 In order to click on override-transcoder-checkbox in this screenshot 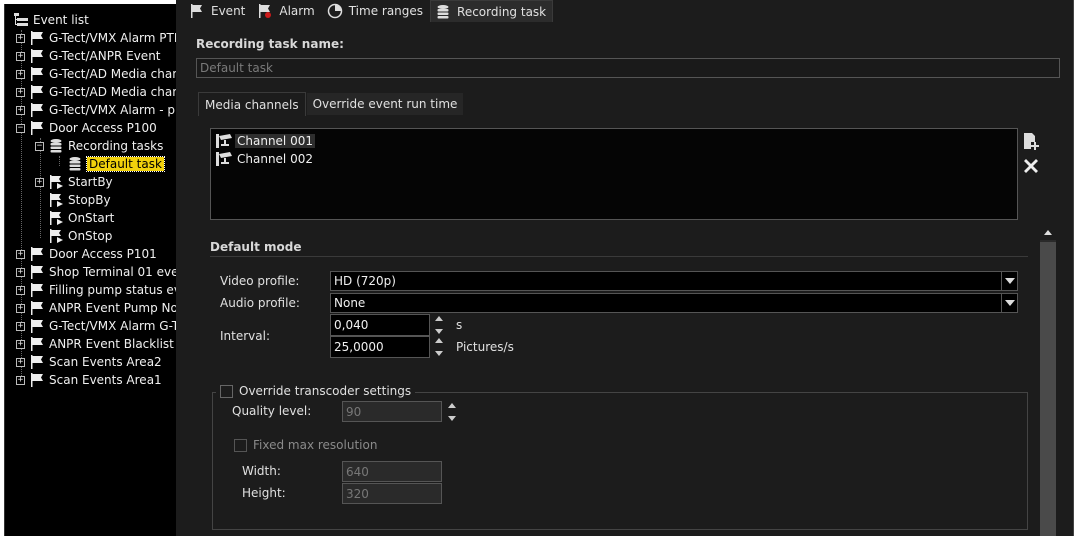, I will do `click(226, 391)`.